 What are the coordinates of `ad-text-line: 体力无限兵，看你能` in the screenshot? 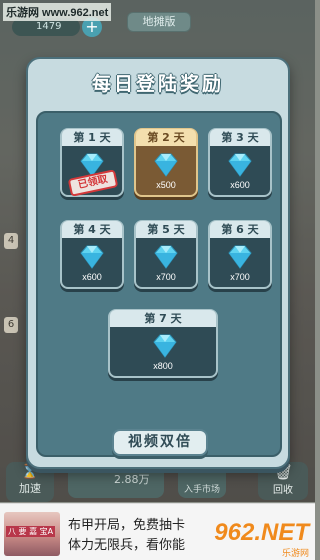 It's located at (127, 545).